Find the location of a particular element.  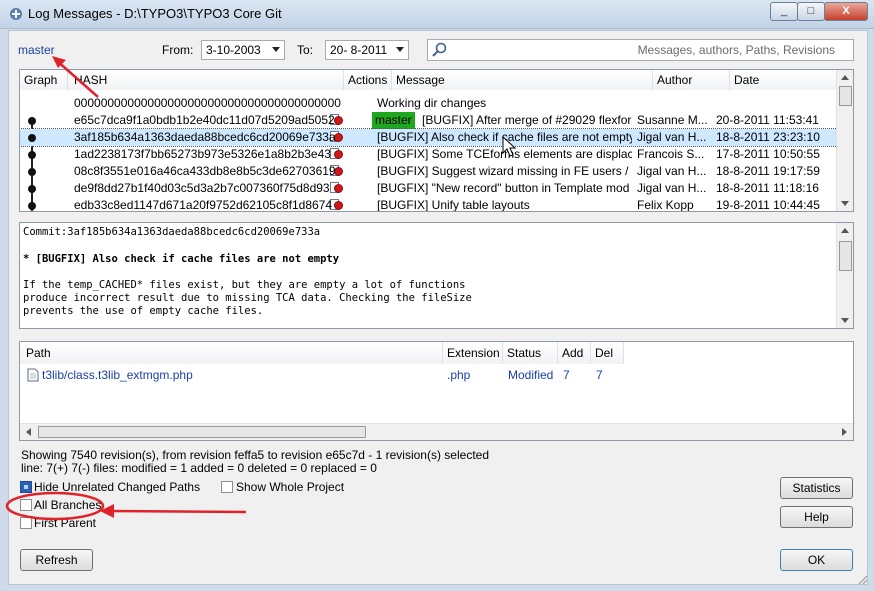

scroll-right-icon is located at coordinates (844, 432).